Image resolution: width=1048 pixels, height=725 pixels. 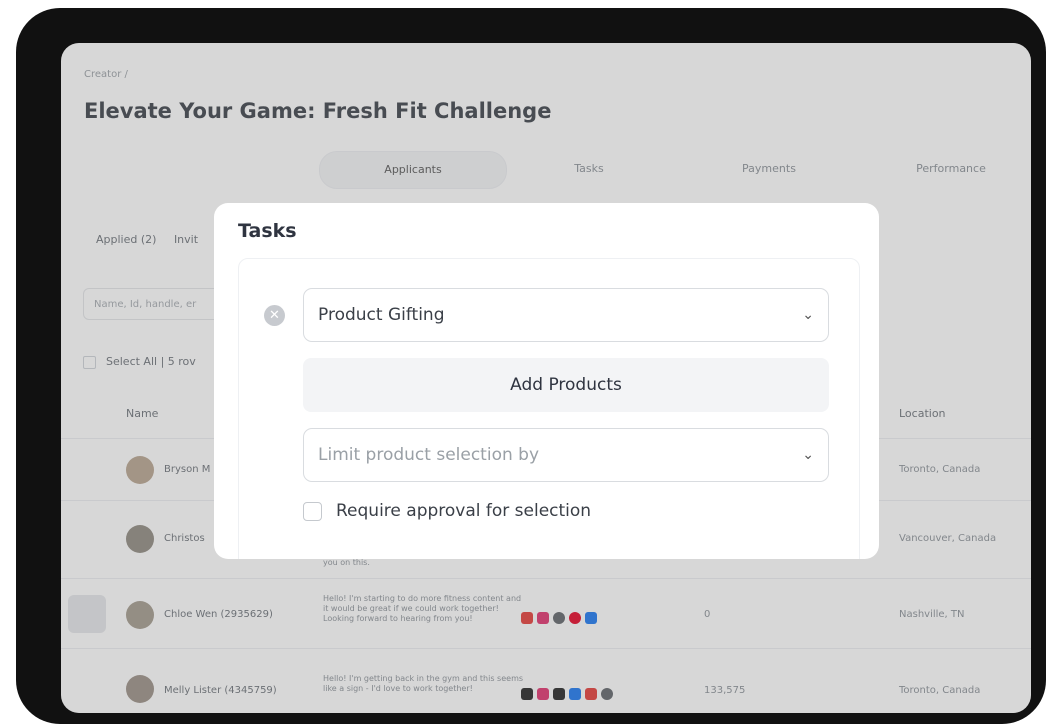 I want to click on remove-circle-icon: ✕, so click(x=274, y=315).